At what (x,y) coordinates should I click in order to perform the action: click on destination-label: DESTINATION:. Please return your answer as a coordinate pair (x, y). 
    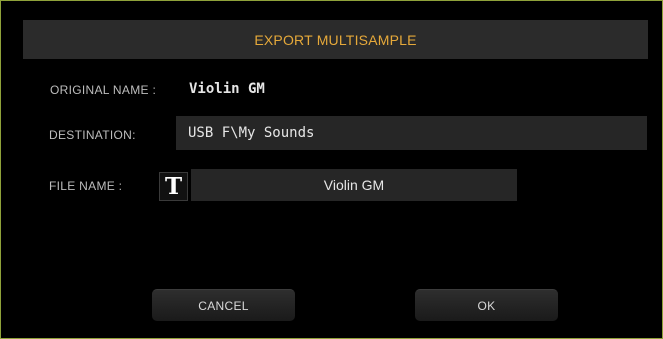
    Looking at the image, I should click on (92, 135).